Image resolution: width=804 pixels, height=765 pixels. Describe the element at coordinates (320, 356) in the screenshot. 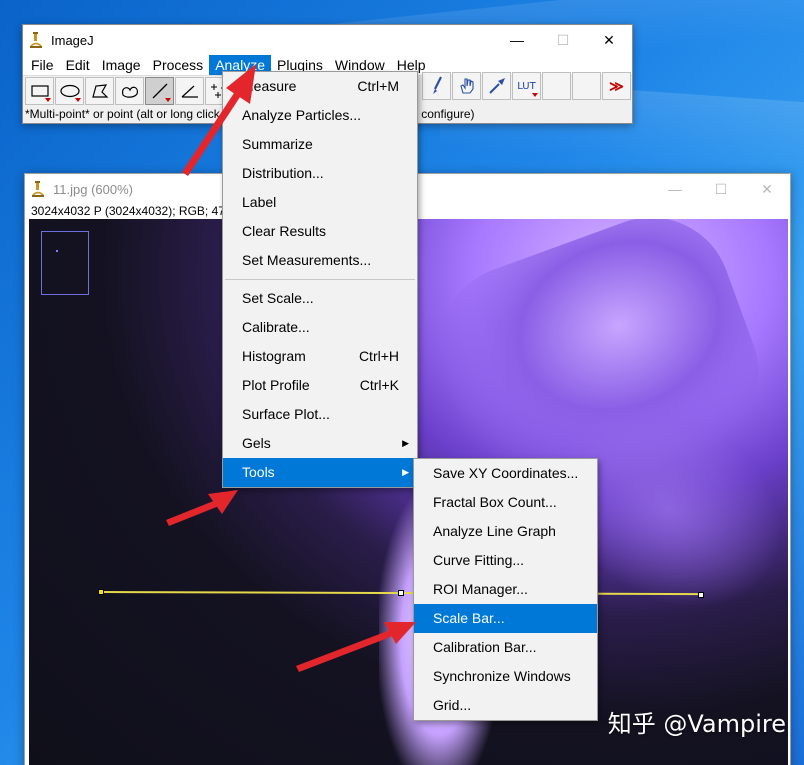

I see `menu-item-histogram: Histogram Ctrl+H` at that location.